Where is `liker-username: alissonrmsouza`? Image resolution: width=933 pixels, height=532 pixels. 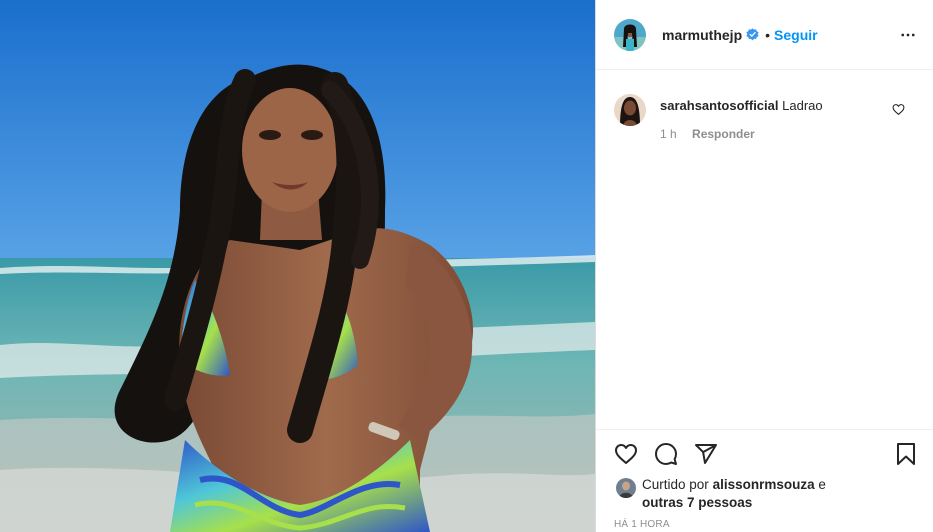 liker-username: alissonrmsouza is located at coordinates (764, 484).